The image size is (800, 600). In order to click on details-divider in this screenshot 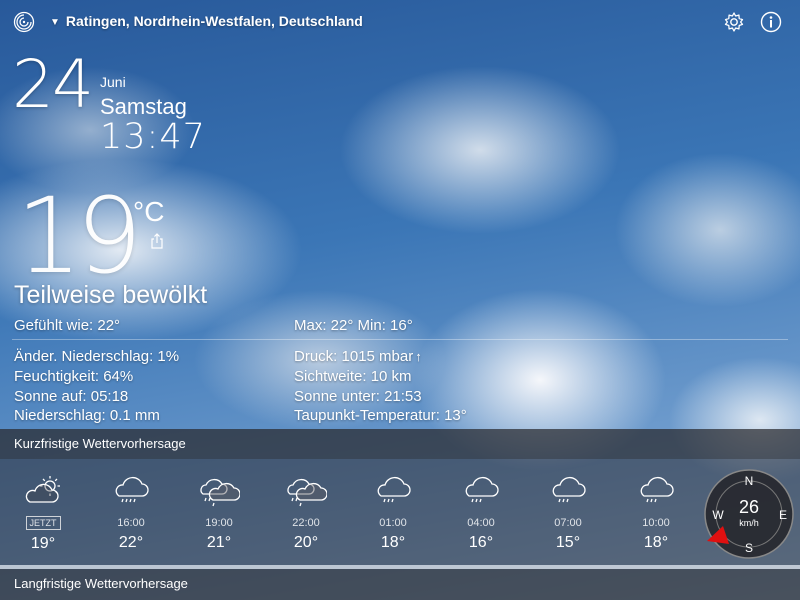, I will do `click(400, 339)`.